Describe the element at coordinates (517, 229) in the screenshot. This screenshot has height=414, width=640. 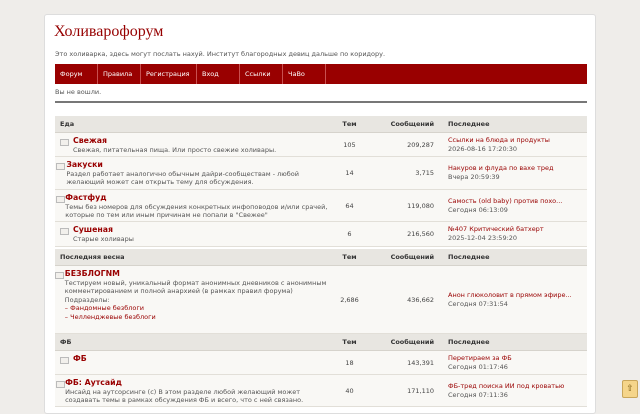
I see `last-post-link: №407 Критический батхерт` at that location.